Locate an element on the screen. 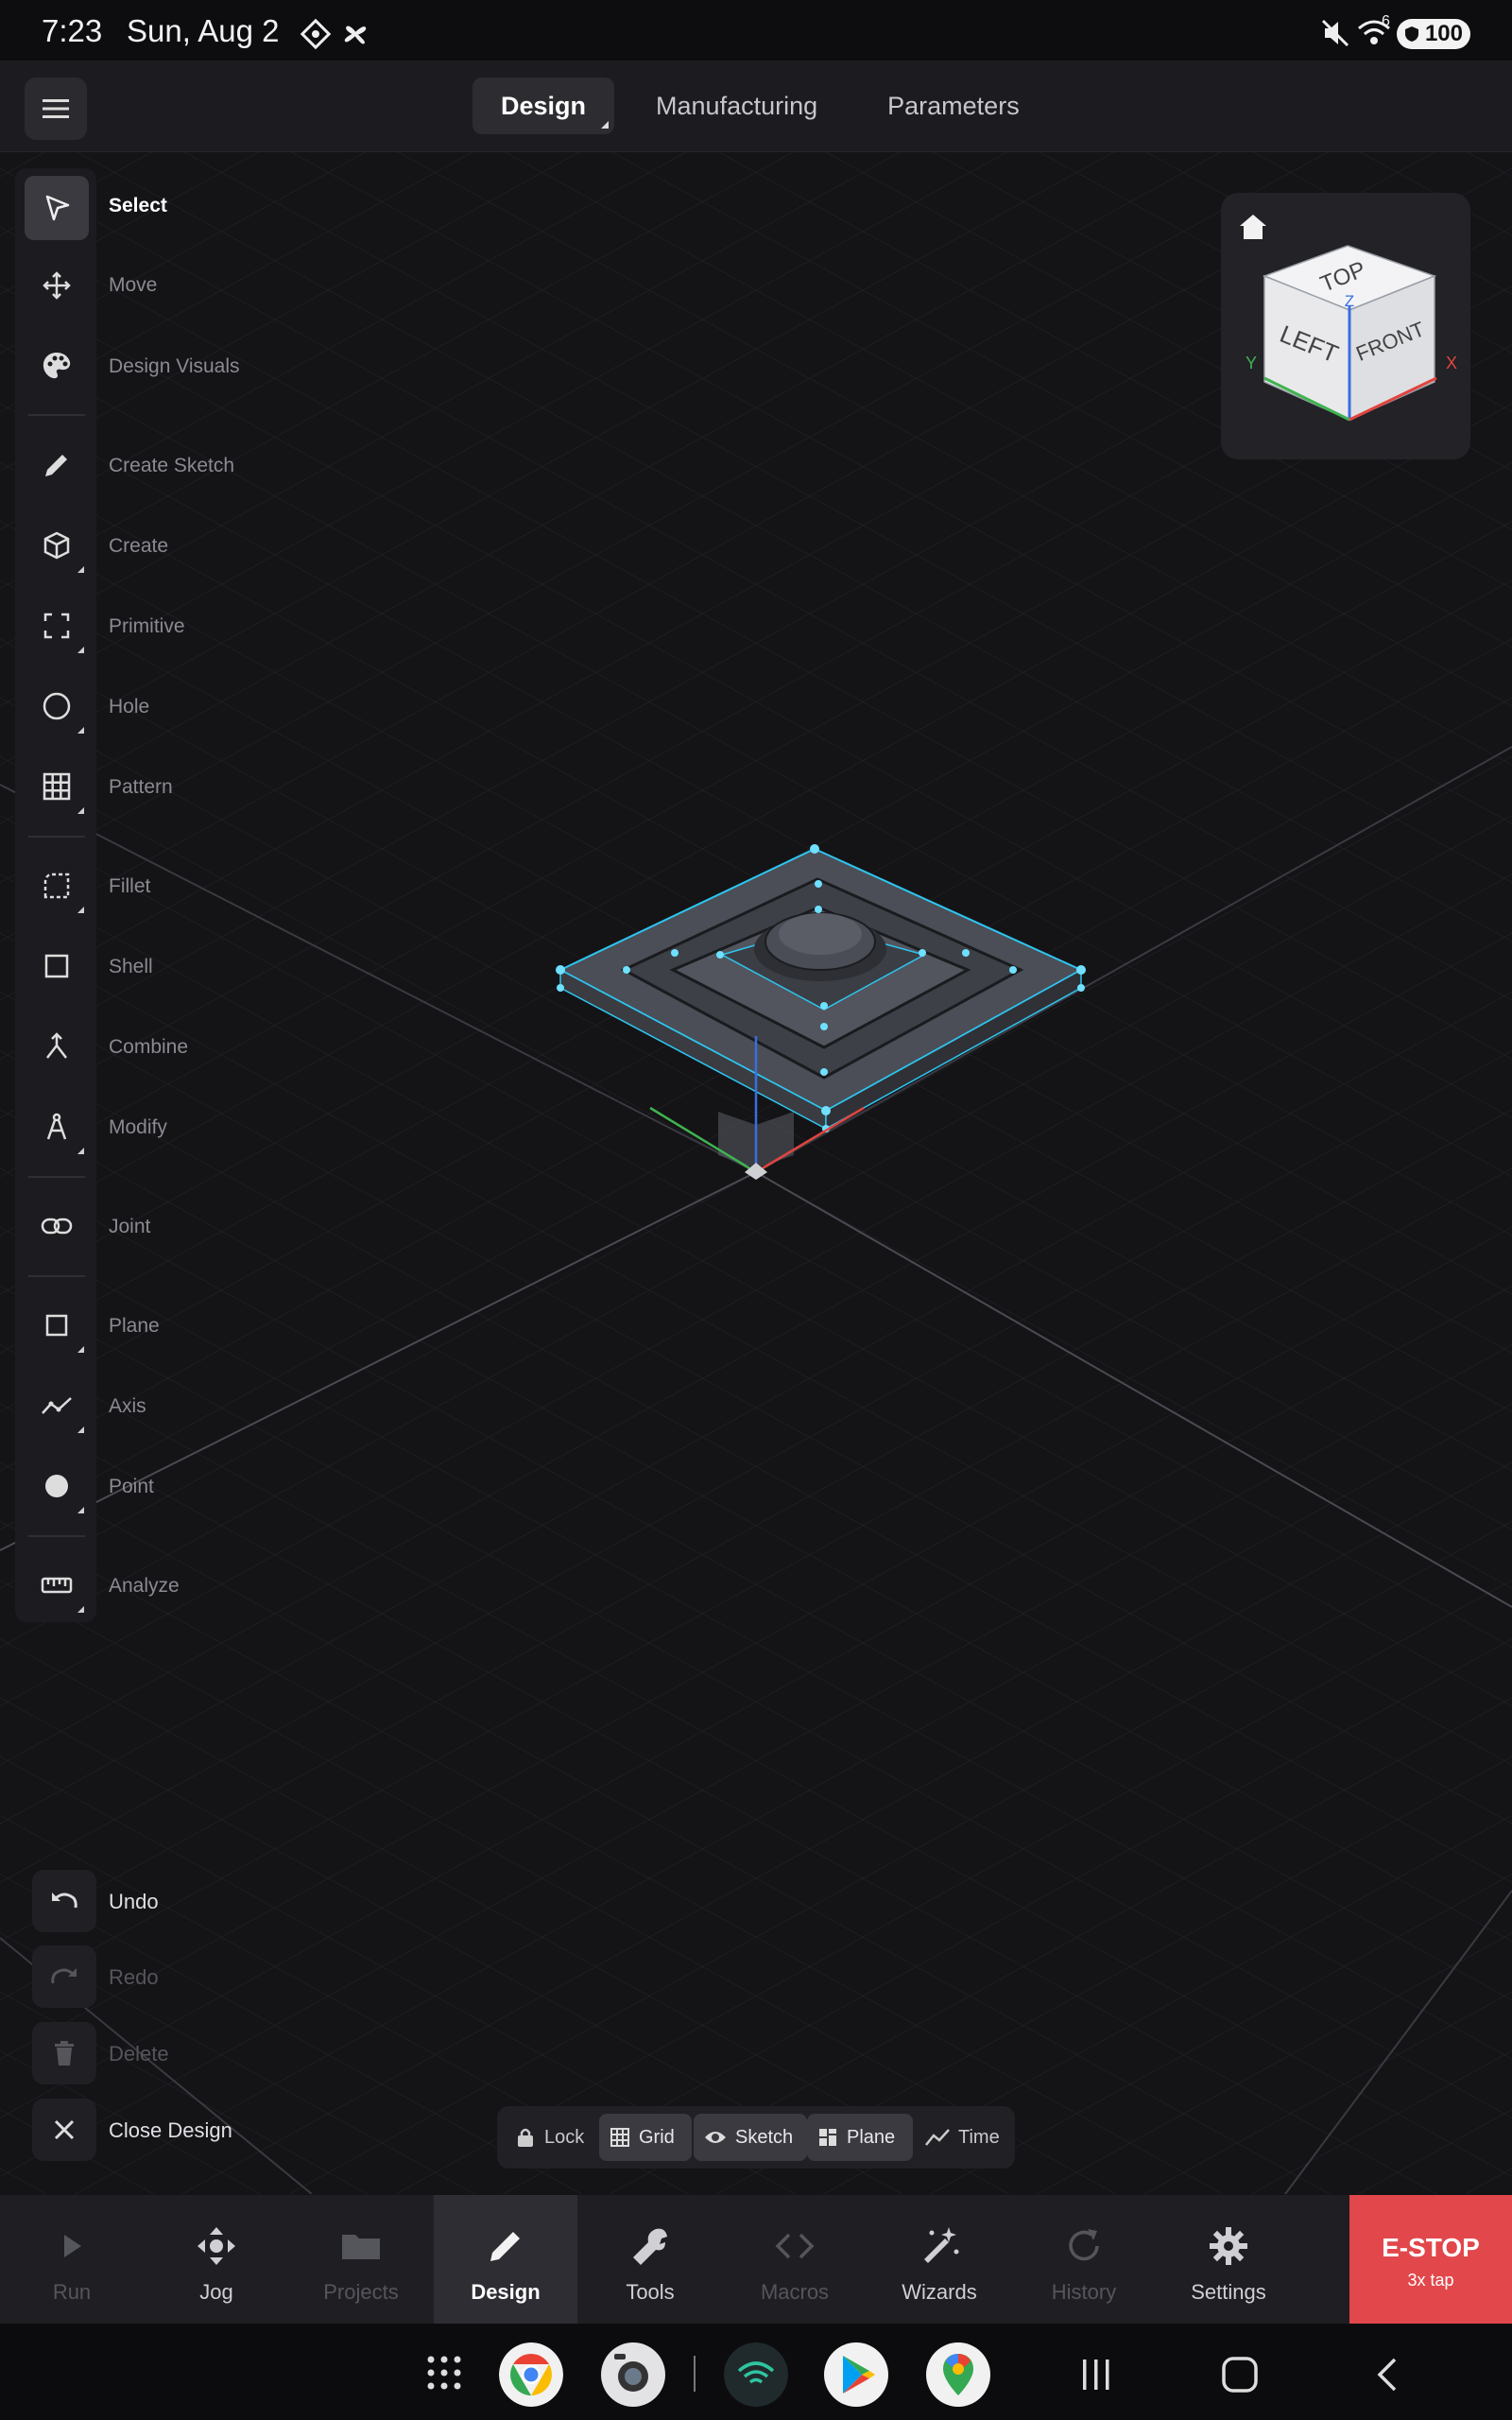 The height and width of the screenshot is (2420, 1512). wrench-icon is located at coordinates (650, 2246).